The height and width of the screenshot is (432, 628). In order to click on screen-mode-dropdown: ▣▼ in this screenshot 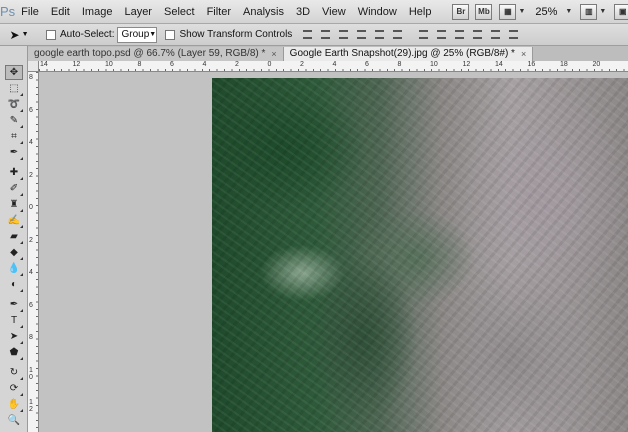, I will do `click(621, 11)`.